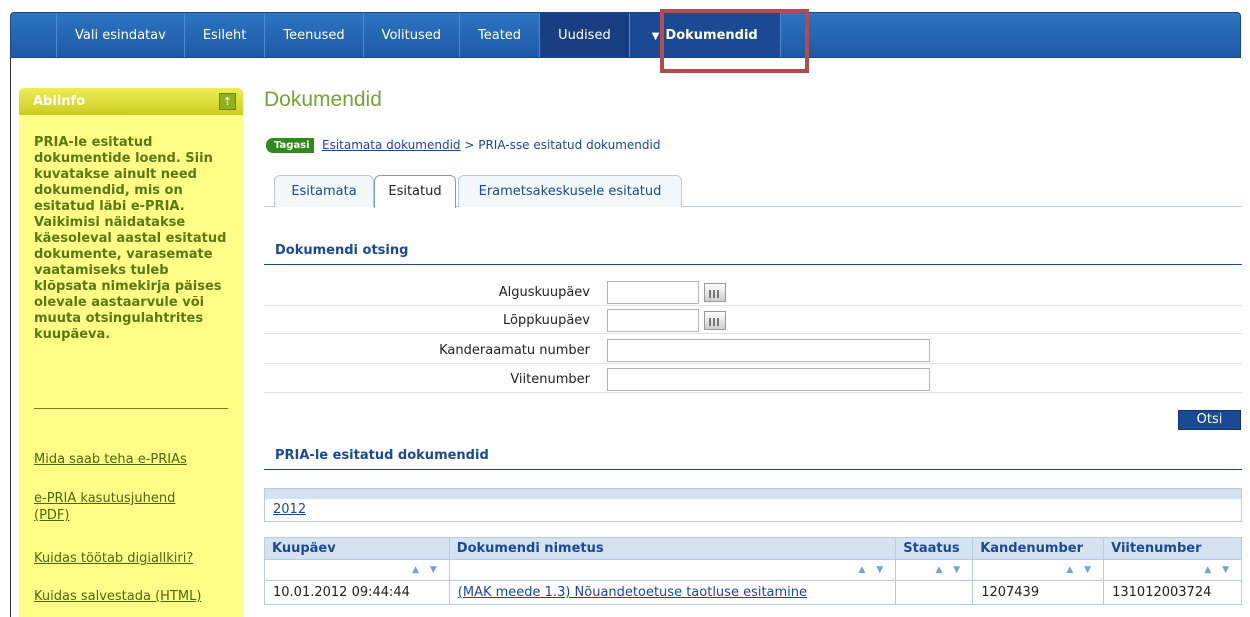  Describe the element at coordinates (227, 101) in the screenshot. I see `collapse-icon: ⇡` at that location.